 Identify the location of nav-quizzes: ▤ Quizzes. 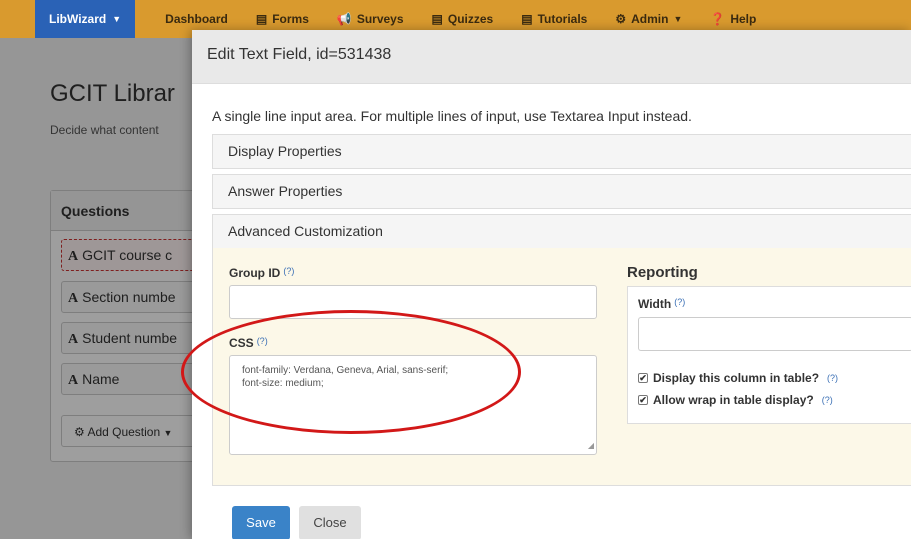
(463, 19).